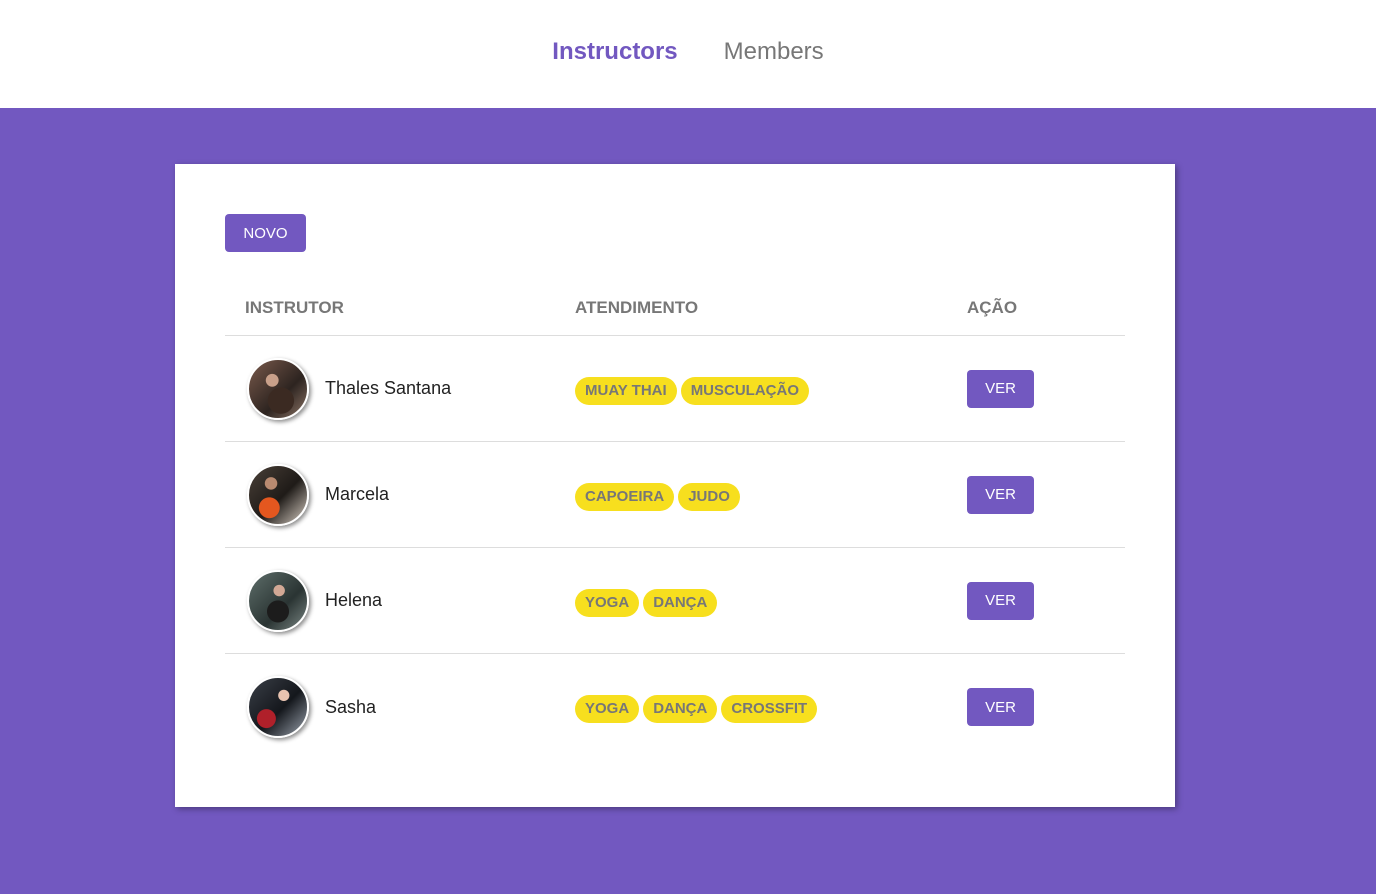  Describe the element at coordinates (992, 307) in the screenshot. I see `header-acao: Ação` at that location.